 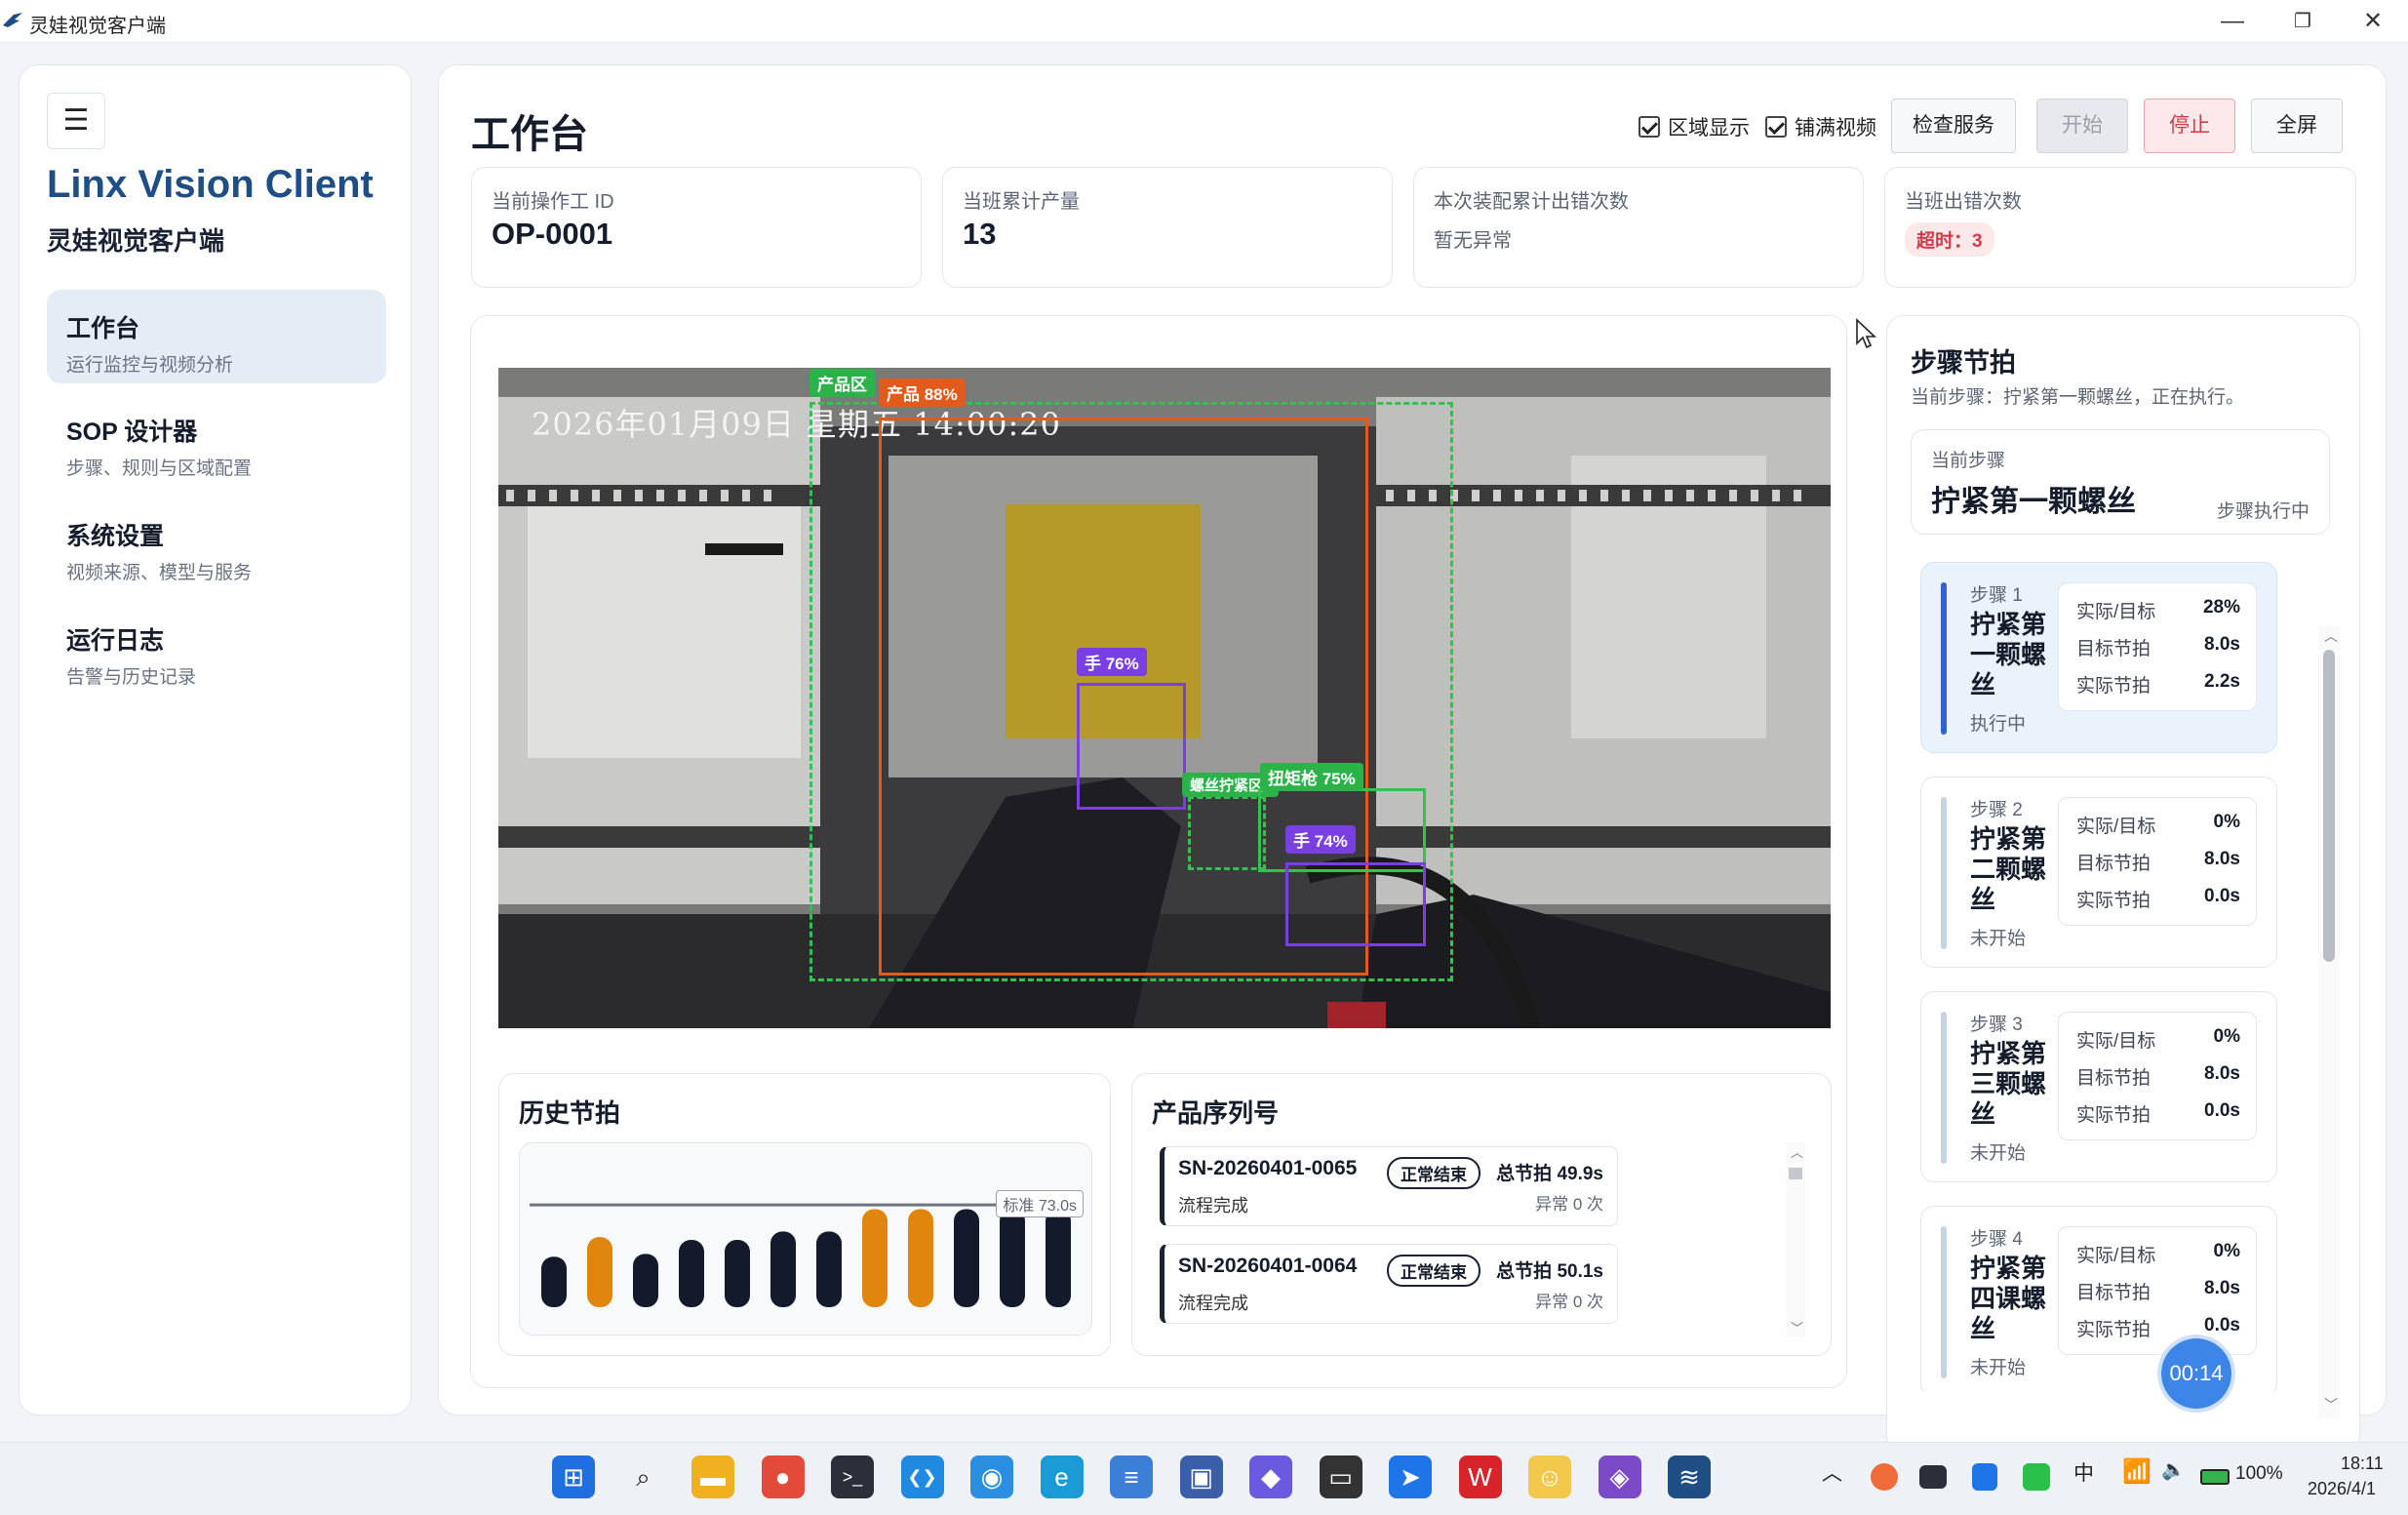 I want to click on brand-subtitle: 灵娃视觉客户端, so click(x=136, y=241).